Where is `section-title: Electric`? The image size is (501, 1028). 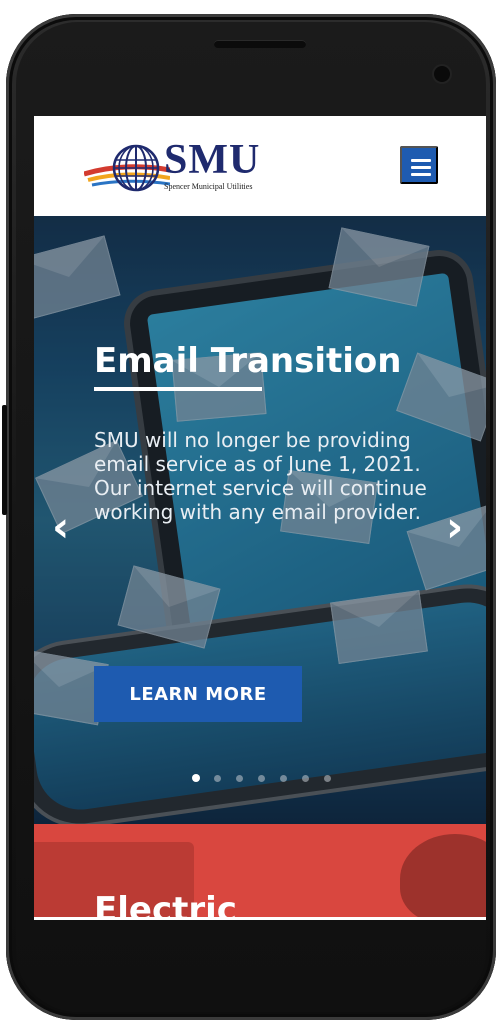 section-title: Electric is located at coordinates (165, 905).